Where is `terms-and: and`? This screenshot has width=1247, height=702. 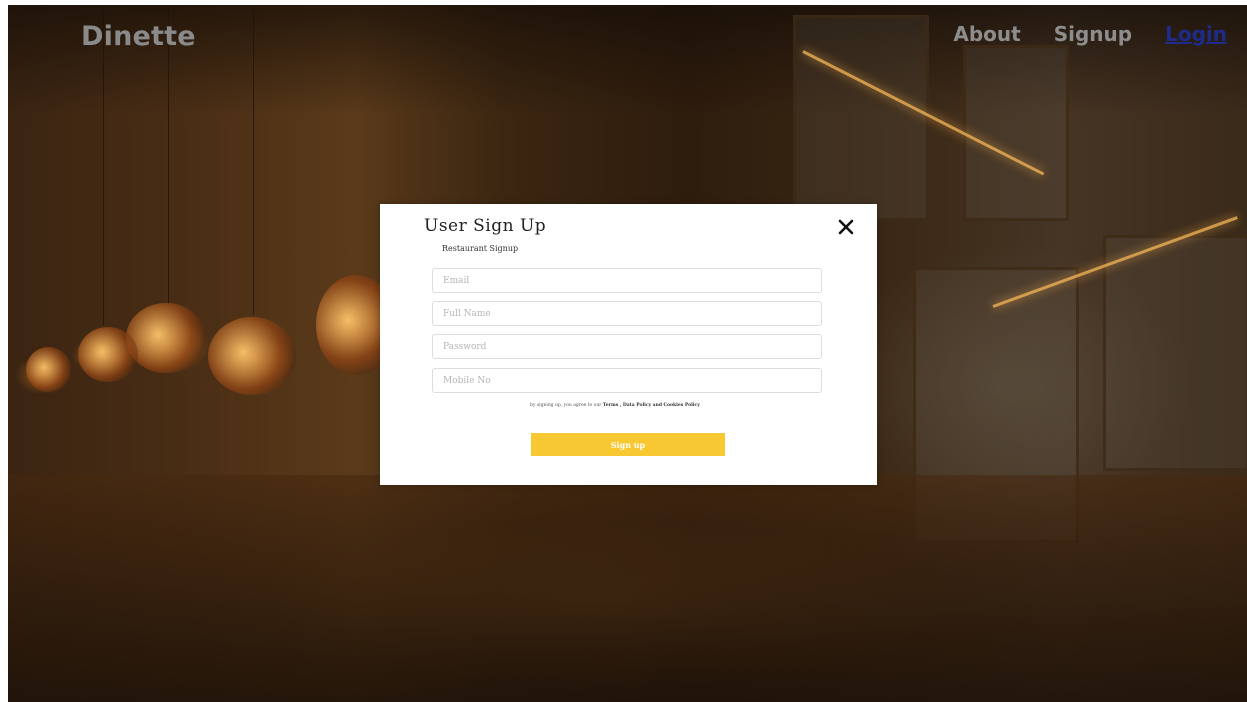
terms-and: and is located at coordinates (657, 405).